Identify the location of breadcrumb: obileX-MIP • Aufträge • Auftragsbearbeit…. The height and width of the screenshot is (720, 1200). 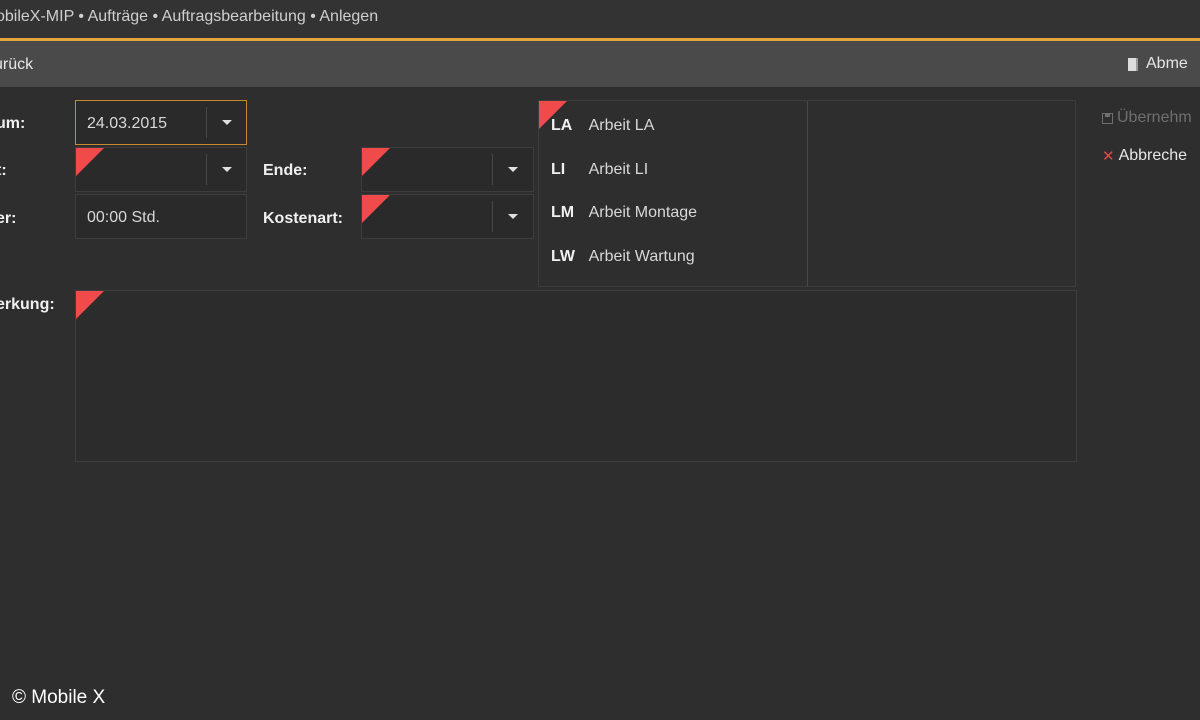
(189, 16).